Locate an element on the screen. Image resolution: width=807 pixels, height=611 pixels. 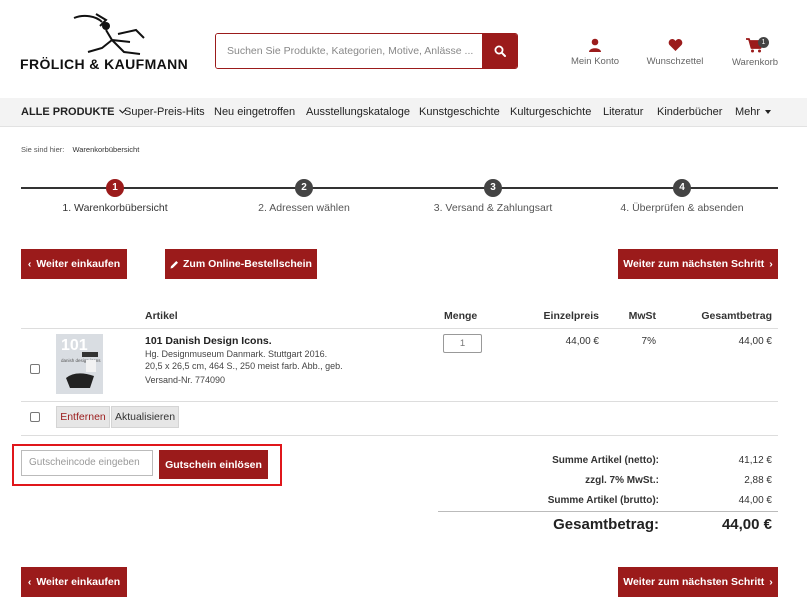
search-icon is located at coordinates (500, 51).